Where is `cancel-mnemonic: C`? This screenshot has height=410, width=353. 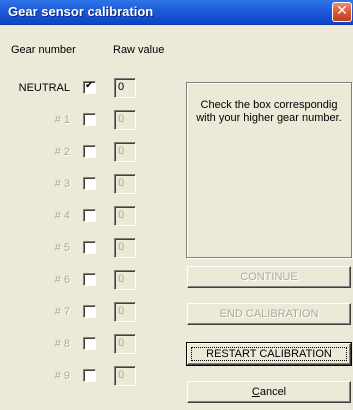 cancel-mnemonic: C is located at coordinates (255, 392).